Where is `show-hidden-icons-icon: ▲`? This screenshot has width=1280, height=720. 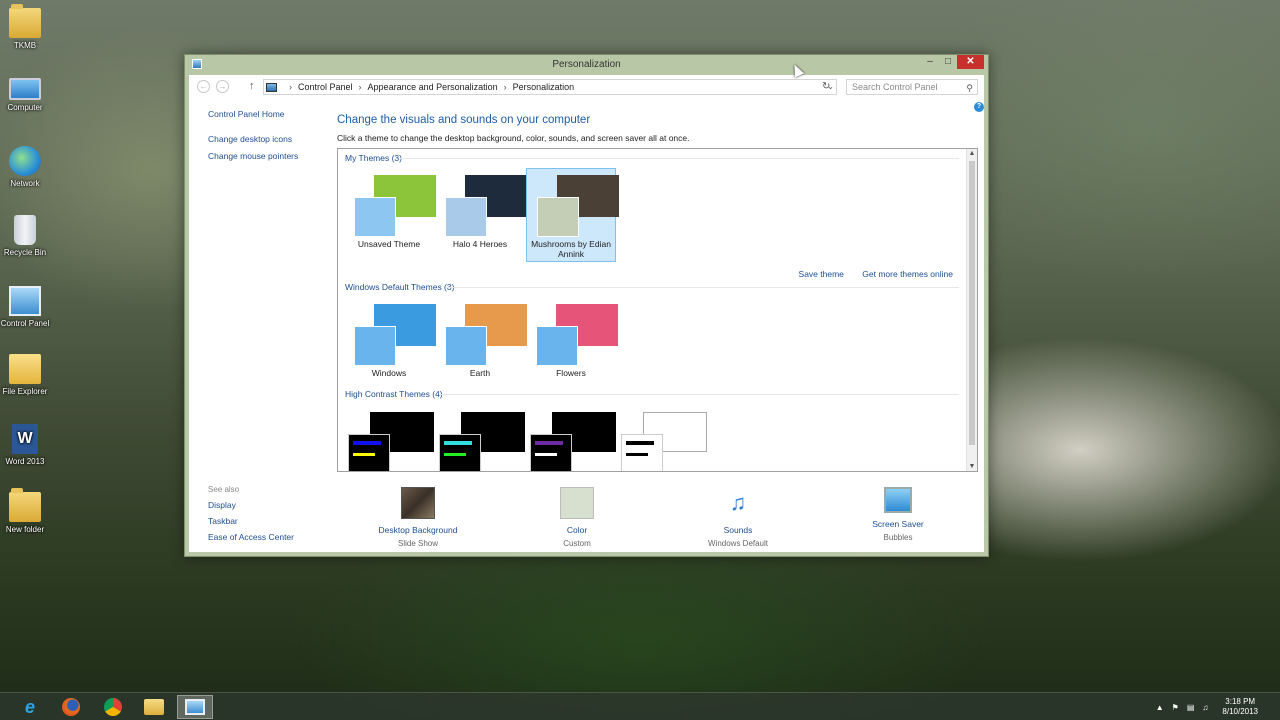 show-hidden-icons-icon: ▲ is located at coordinates (1160, 707).